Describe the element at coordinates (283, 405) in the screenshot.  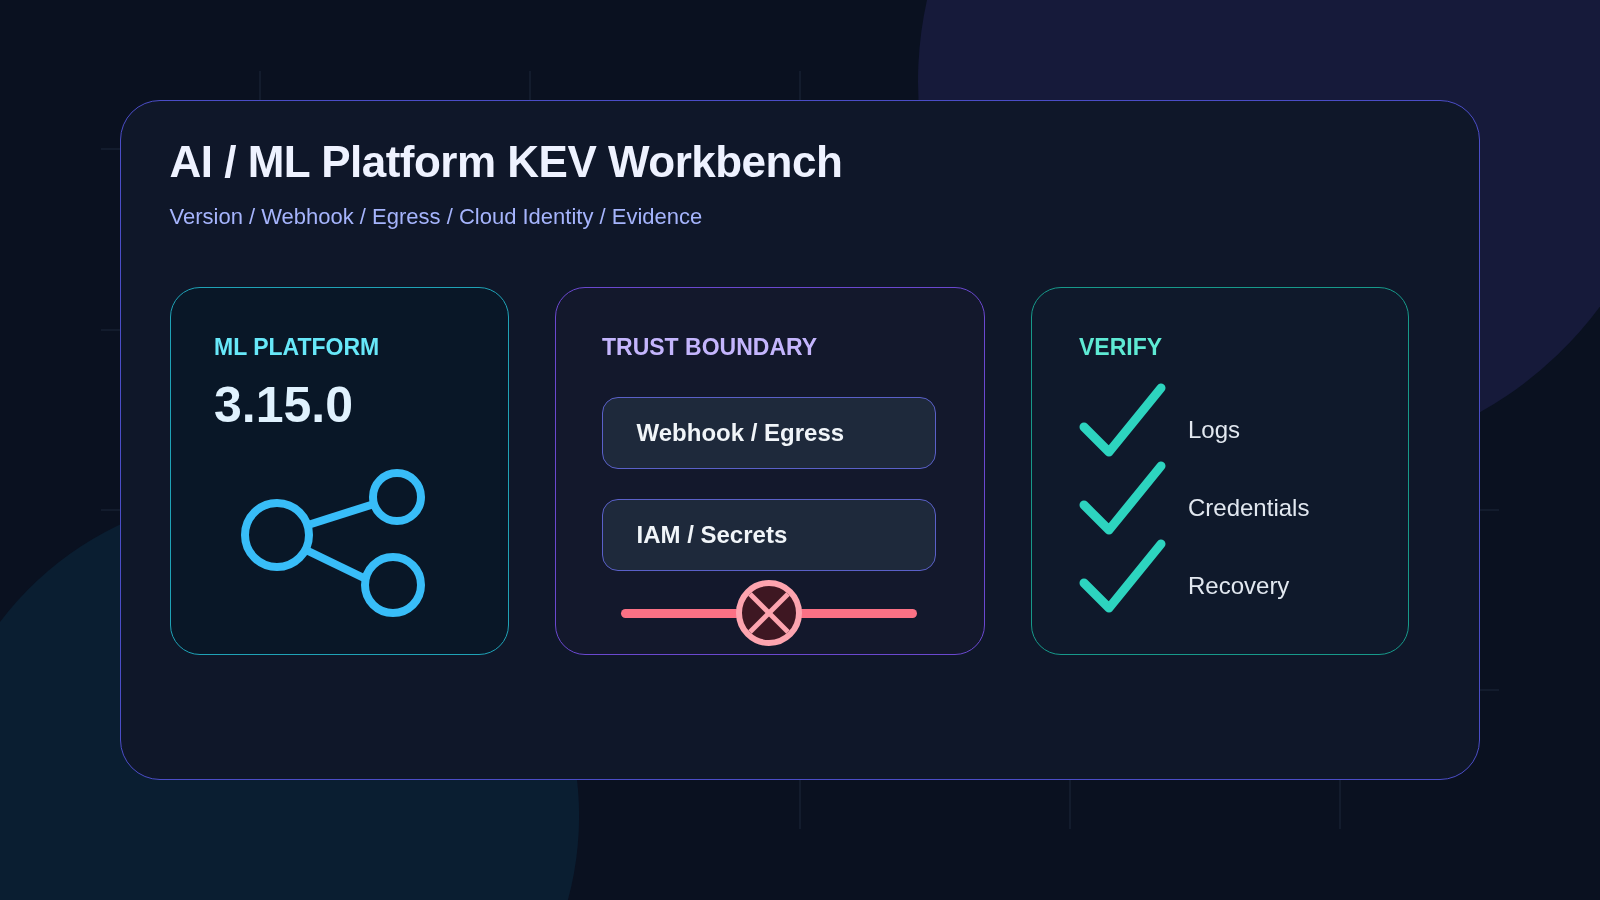
I see `version-number: 3.15.0` at that location.